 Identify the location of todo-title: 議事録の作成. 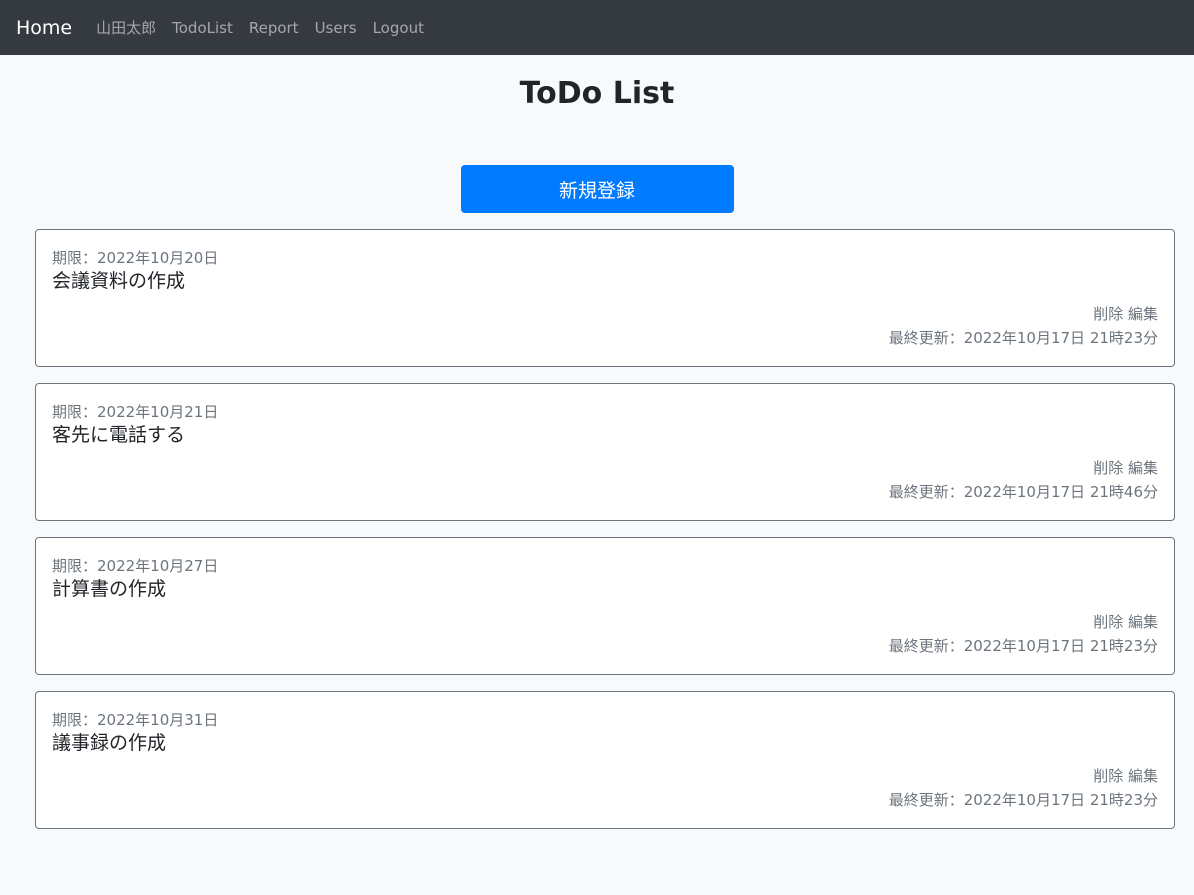
(109, 743).